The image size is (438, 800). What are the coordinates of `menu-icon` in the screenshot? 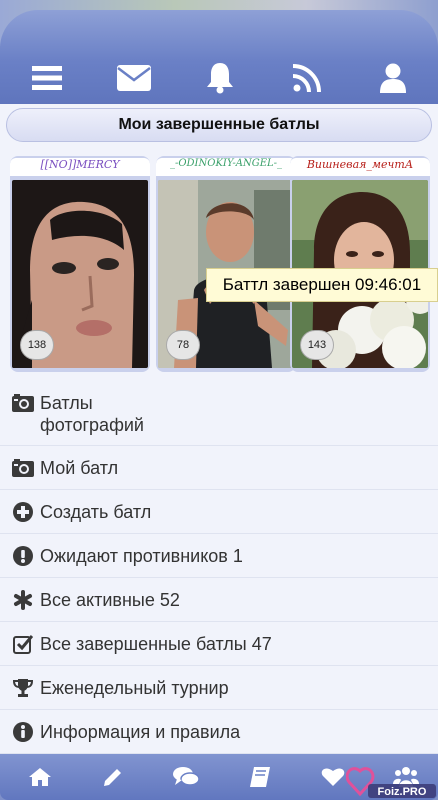 It's located at (47, 78).